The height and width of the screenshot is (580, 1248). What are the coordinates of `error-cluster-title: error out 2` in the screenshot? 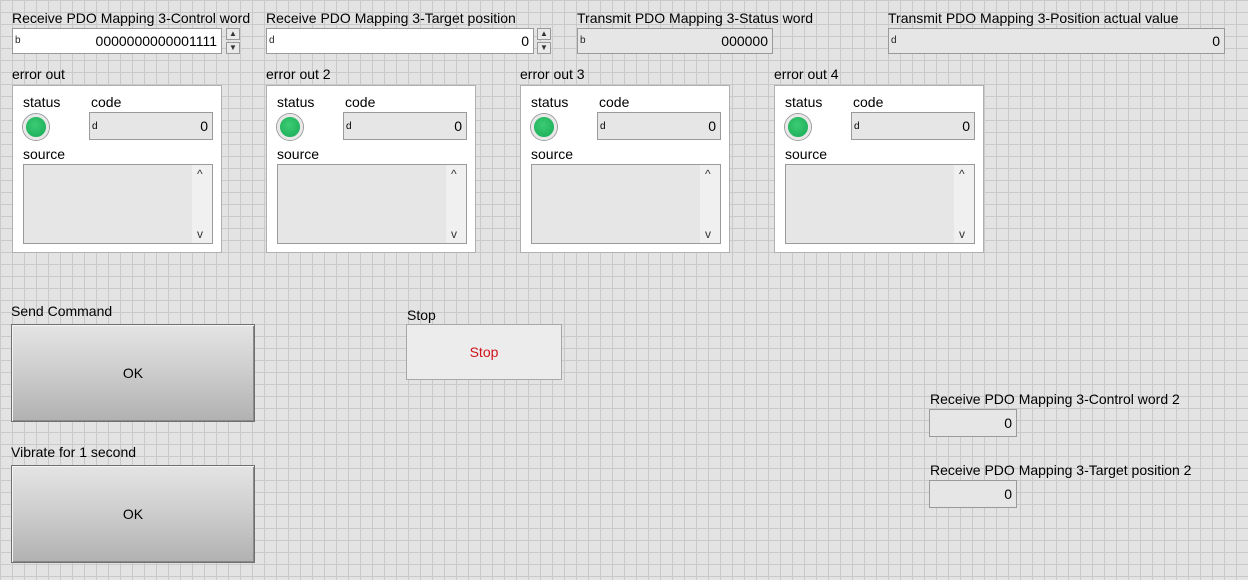 It's located at (298, 74).